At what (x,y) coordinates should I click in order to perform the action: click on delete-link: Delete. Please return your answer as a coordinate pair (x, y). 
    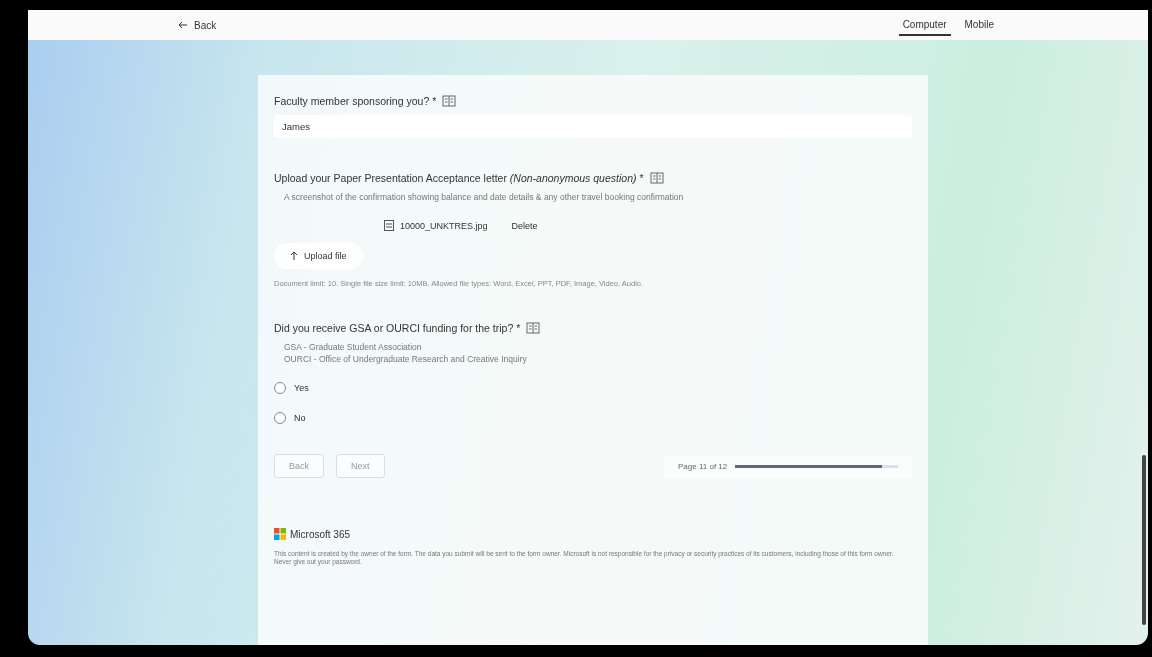
    Looking at the image, I should click on (524, 225).